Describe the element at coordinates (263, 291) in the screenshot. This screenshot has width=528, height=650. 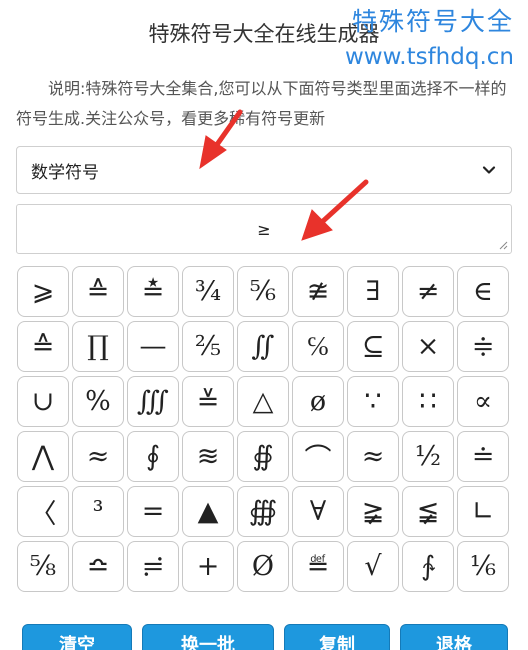
I see `symbol-cell: ⅚` at that location.